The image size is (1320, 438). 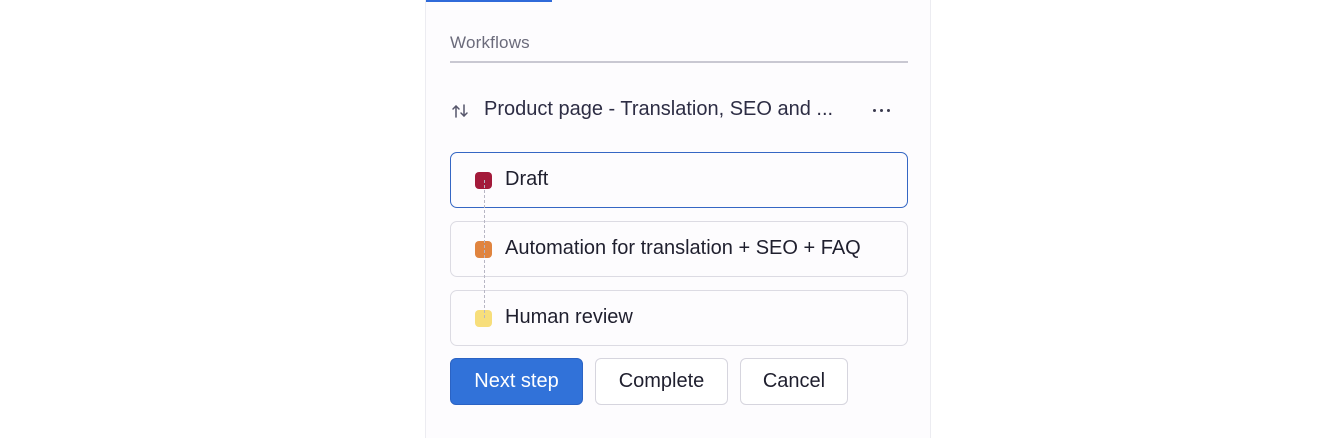 What do you see at coordinates (683, 248) in the screenshot?
I see `step-label: Automation for translation + SEO + FAQ` at bounding box center [683, 248].